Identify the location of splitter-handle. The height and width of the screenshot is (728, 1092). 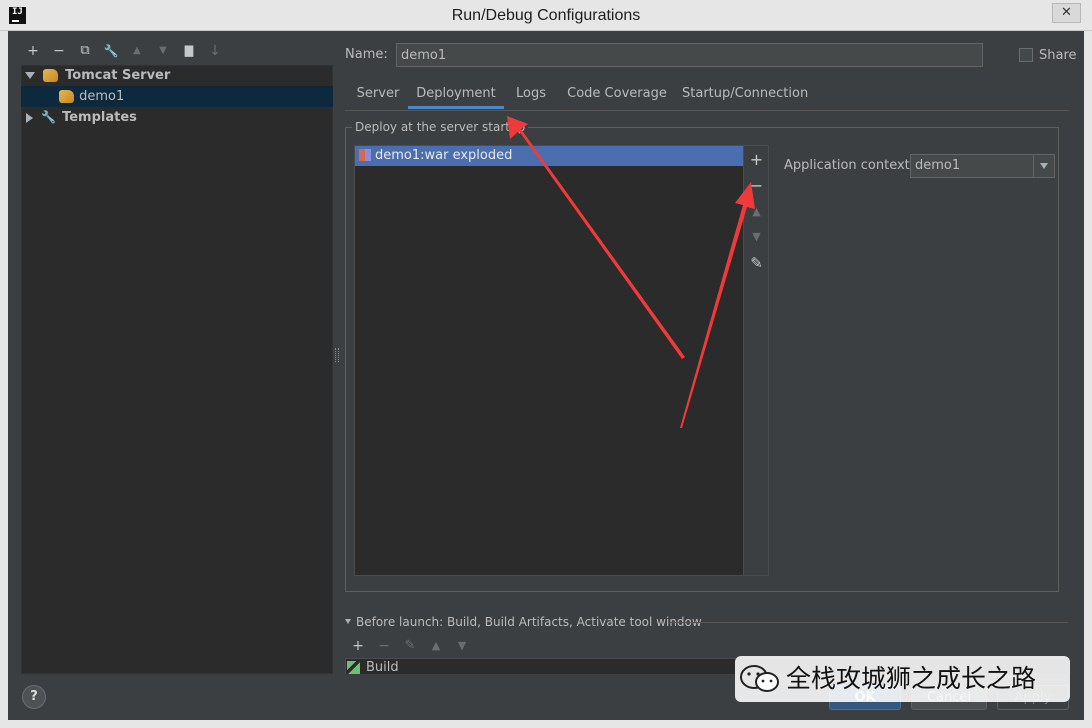
(337, 355).